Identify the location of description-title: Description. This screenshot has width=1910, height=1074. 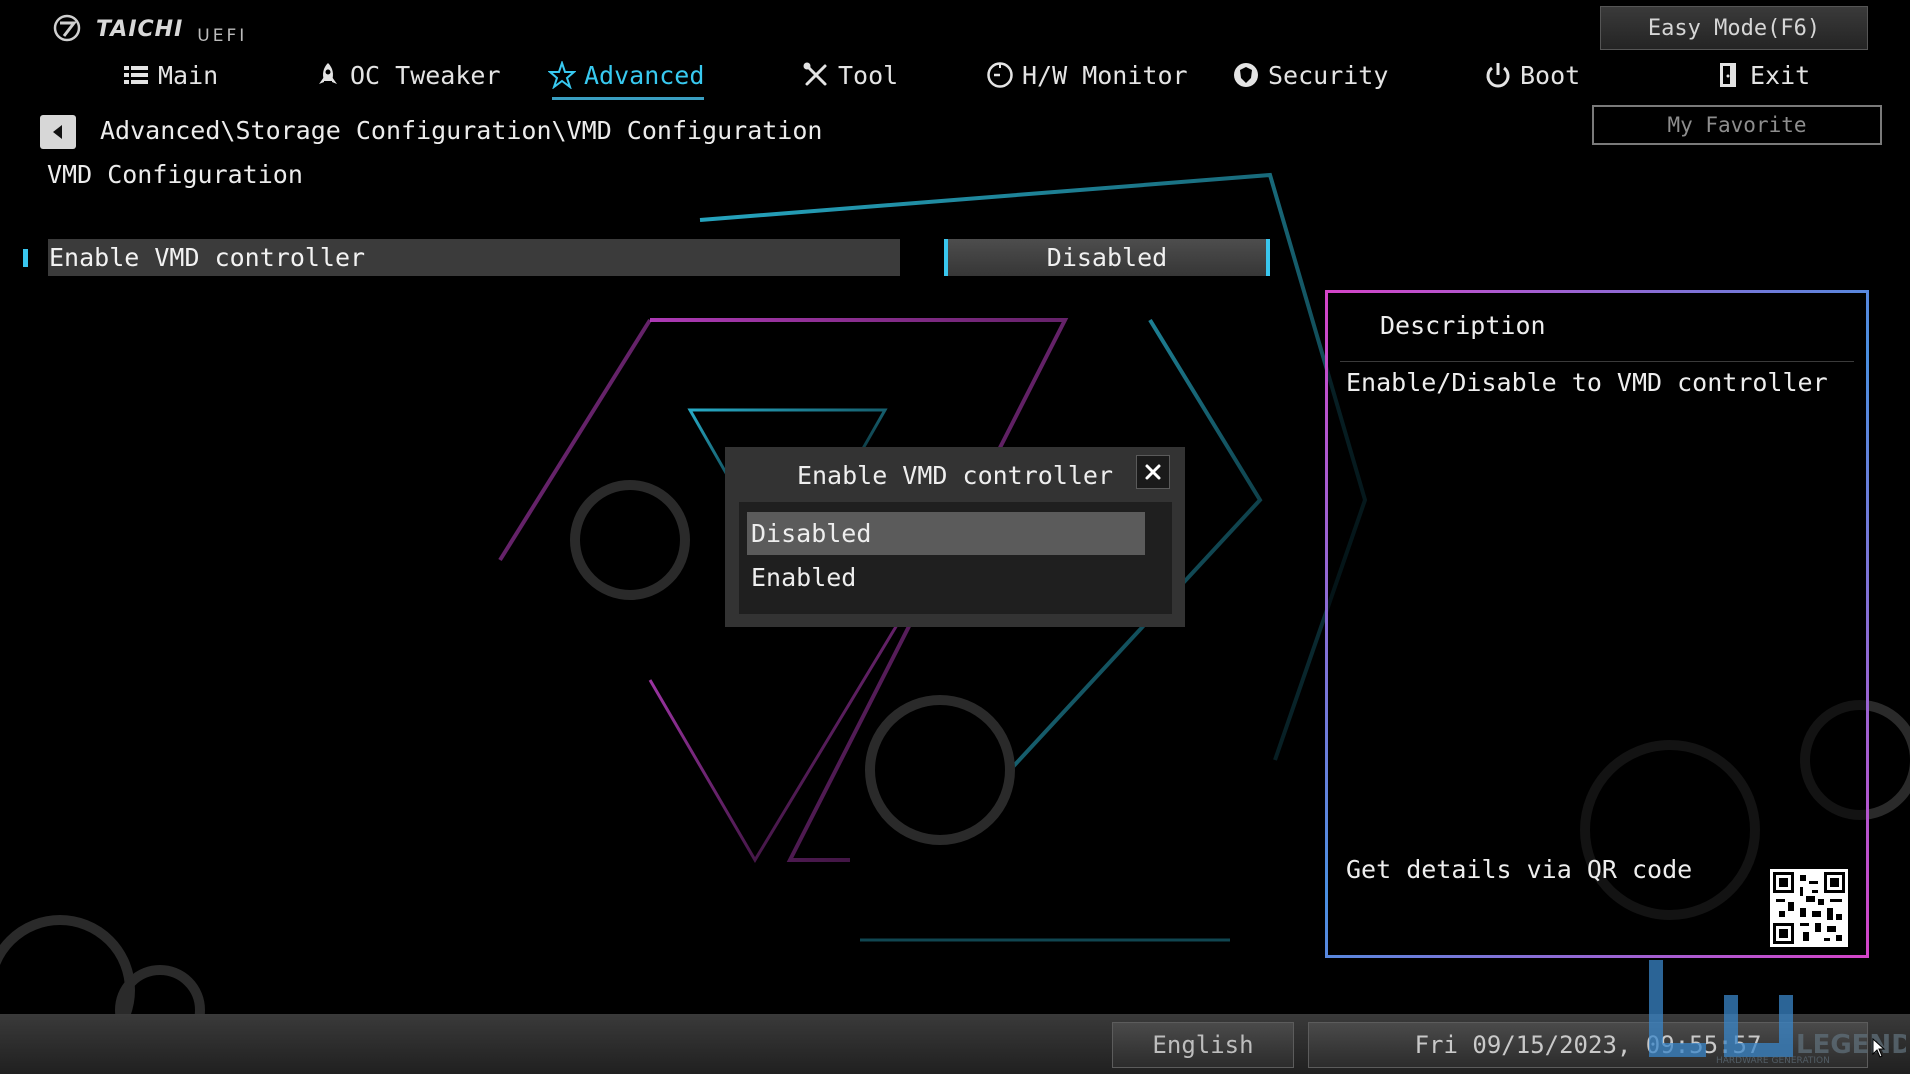
(1463, 325).